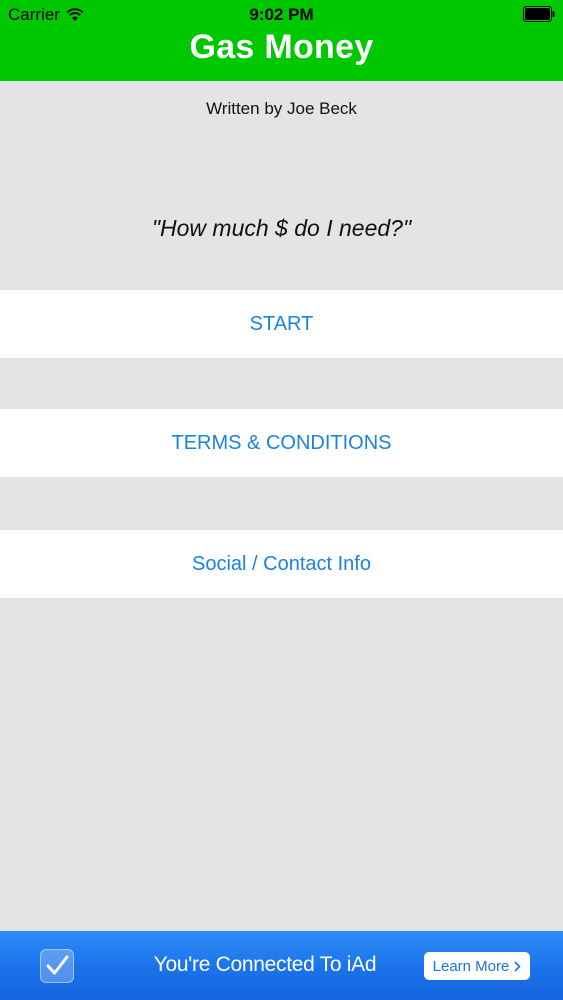  I want to click on start-button: START, so click(281, 324).